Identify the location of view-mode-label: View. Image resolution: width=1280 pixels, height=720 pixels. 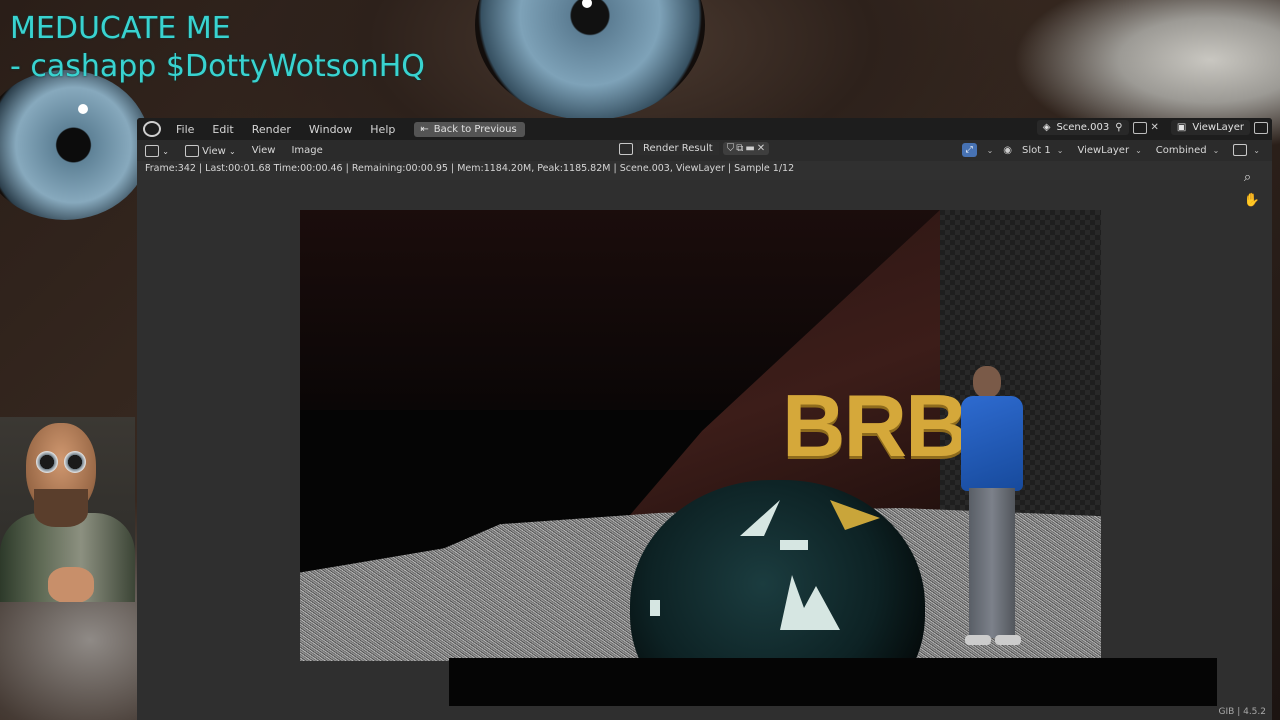
(214, 151).